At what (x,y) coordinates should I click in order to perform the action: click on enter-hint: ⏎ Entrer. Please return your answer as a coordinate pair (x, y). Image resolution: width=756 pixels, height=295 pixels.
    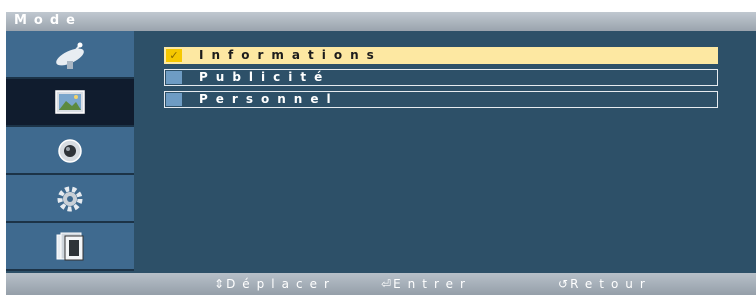
    Looking at the image, I should click on (426, 284).